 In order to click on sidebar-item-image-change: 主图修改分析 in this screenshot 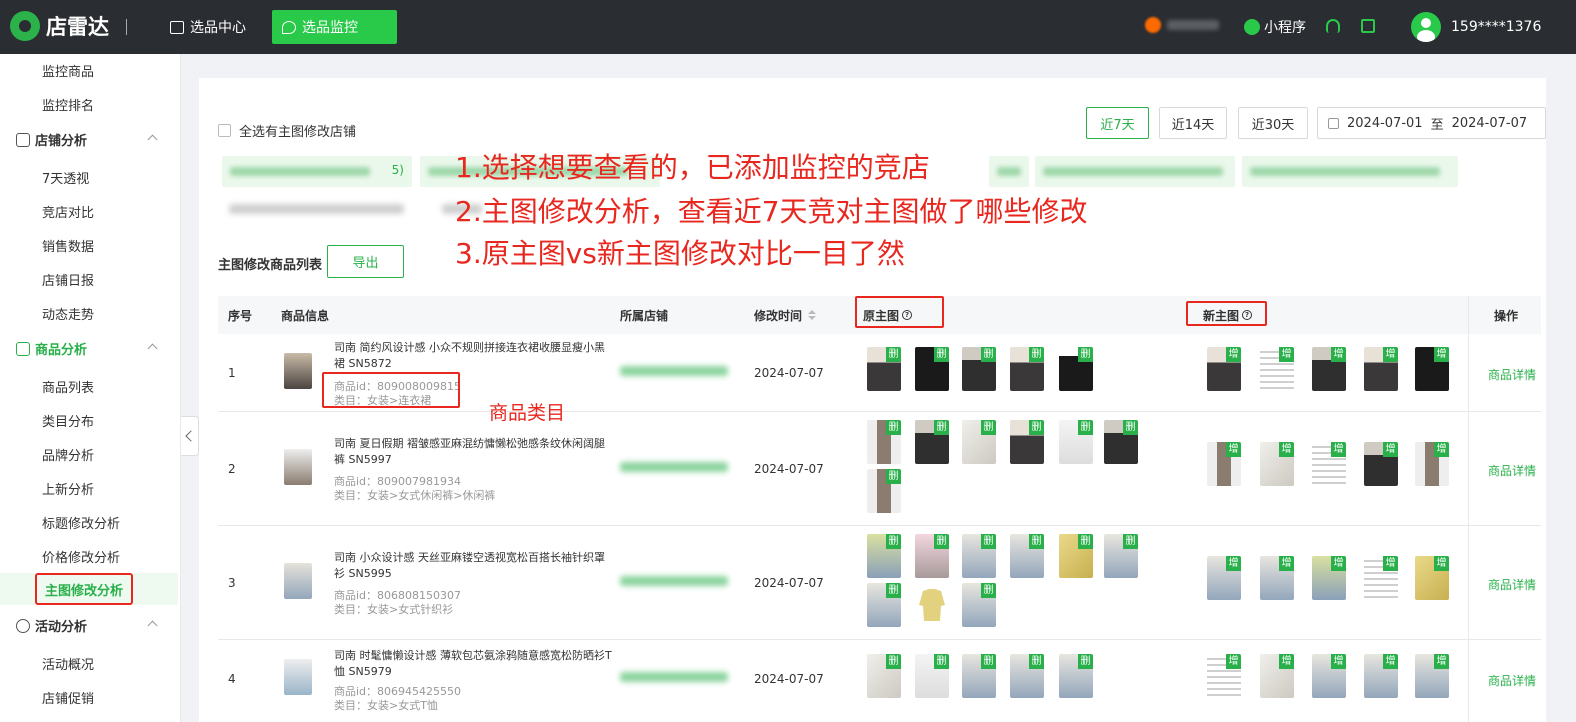, I will do `click(84, 589)`.